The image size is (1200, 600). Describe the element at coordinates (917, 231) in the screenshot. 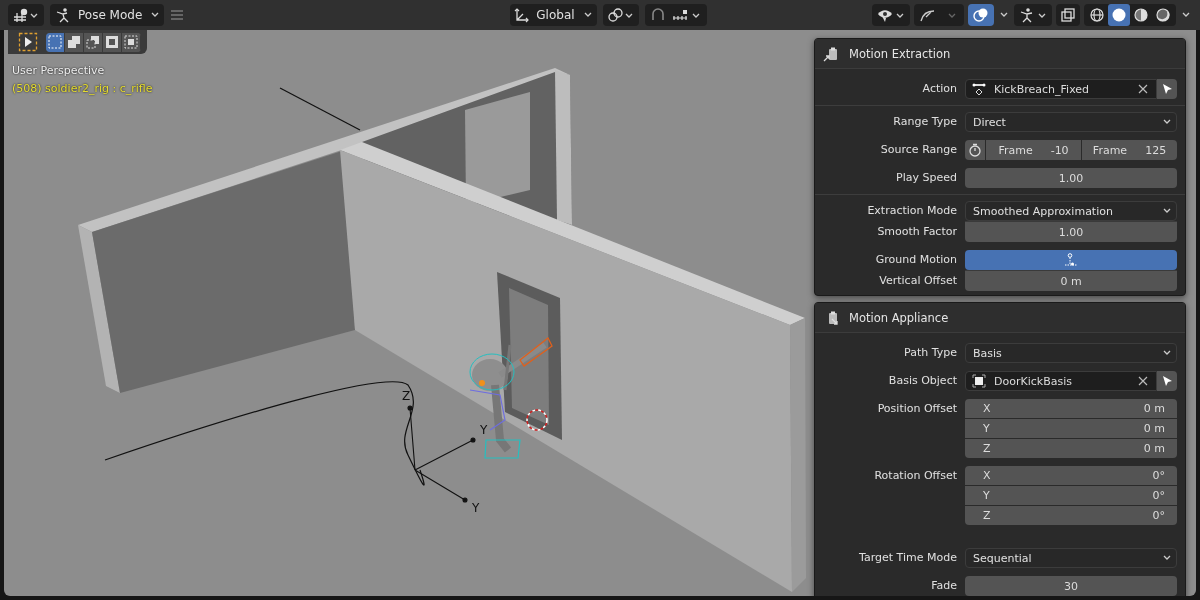

I see `field-label: Smooth Factor` at that location.